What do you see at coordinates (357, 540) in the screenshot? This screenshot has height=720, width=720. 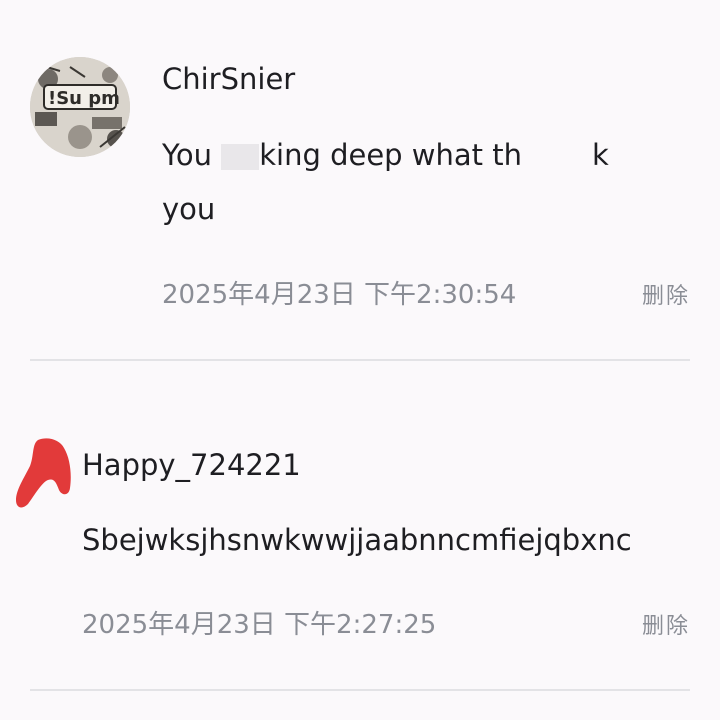 I see `comment-text: Sbejwksjhsnwkwwjjaabnncmfiejqbxnc` at bounding box center [357, 540].